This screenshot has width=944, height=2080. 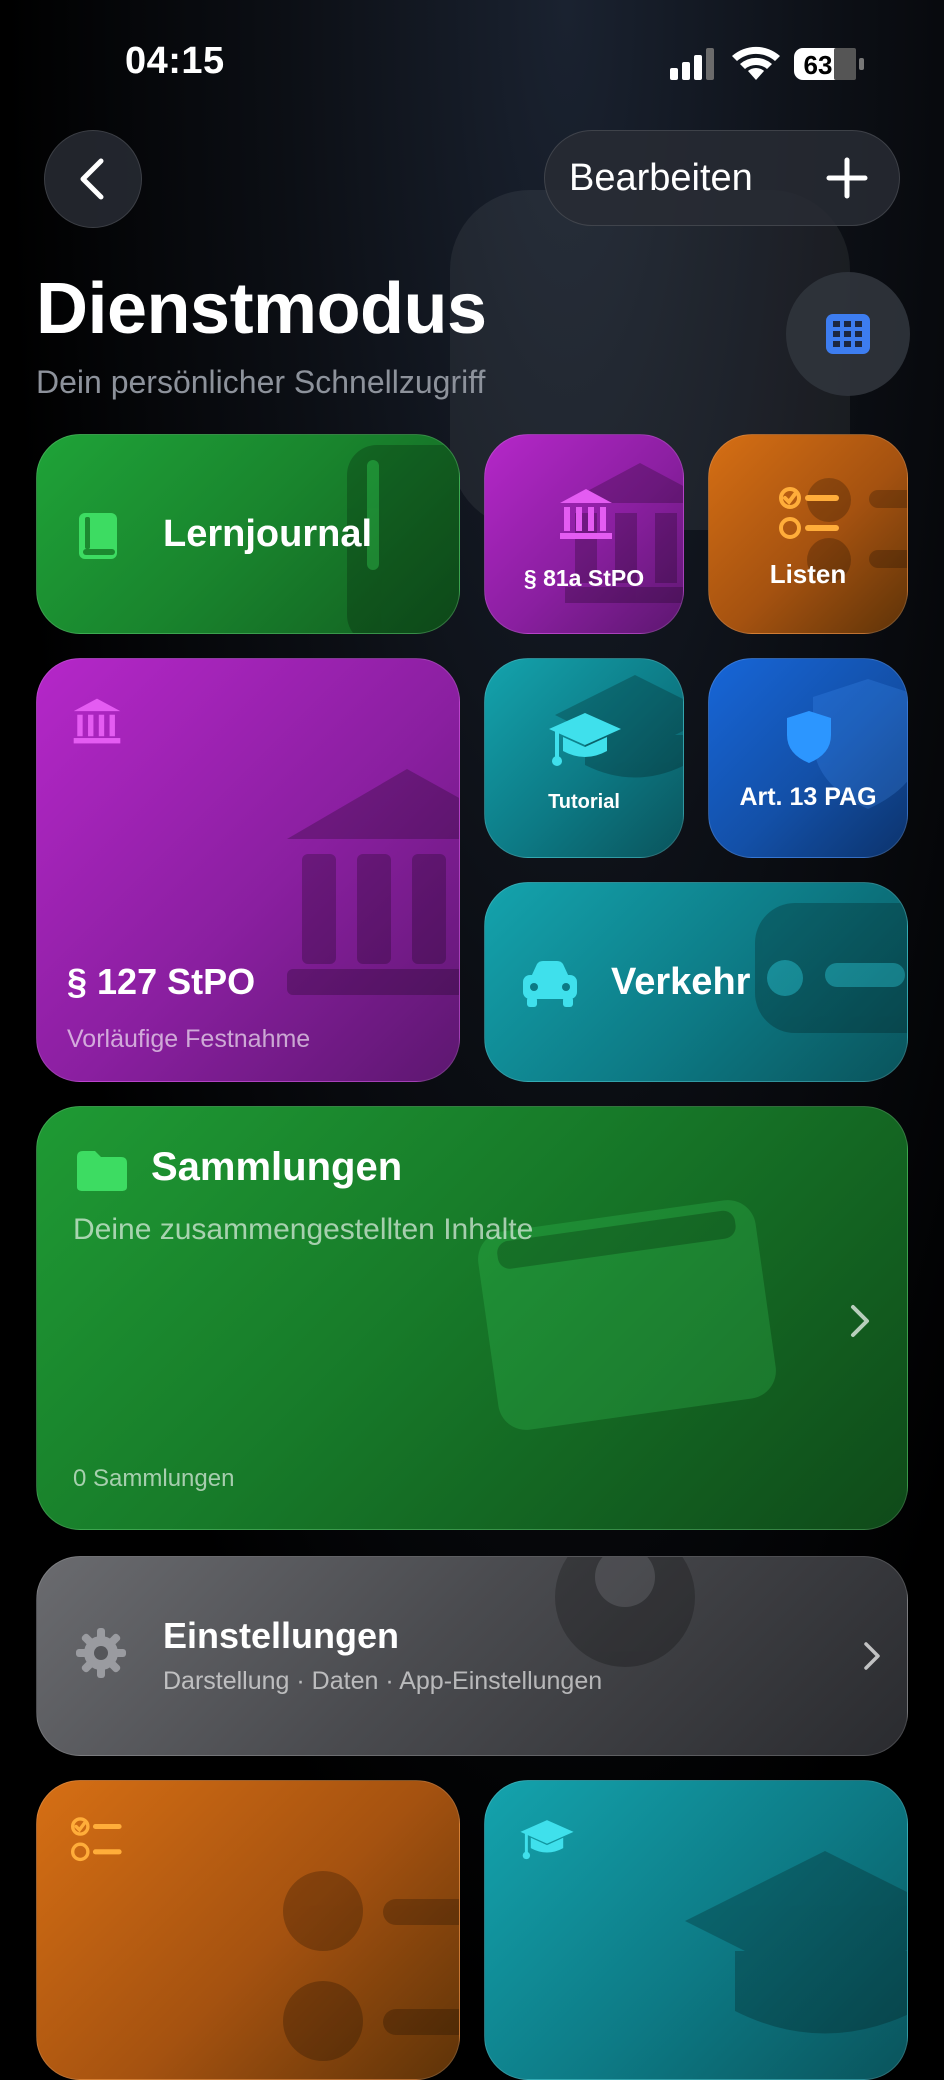 What do you see at coordinates (261, 382) in the screenshot?
I see `page-subtitle: Dein persönlicher Schnellzugriff` at bounding box center [261, 382].